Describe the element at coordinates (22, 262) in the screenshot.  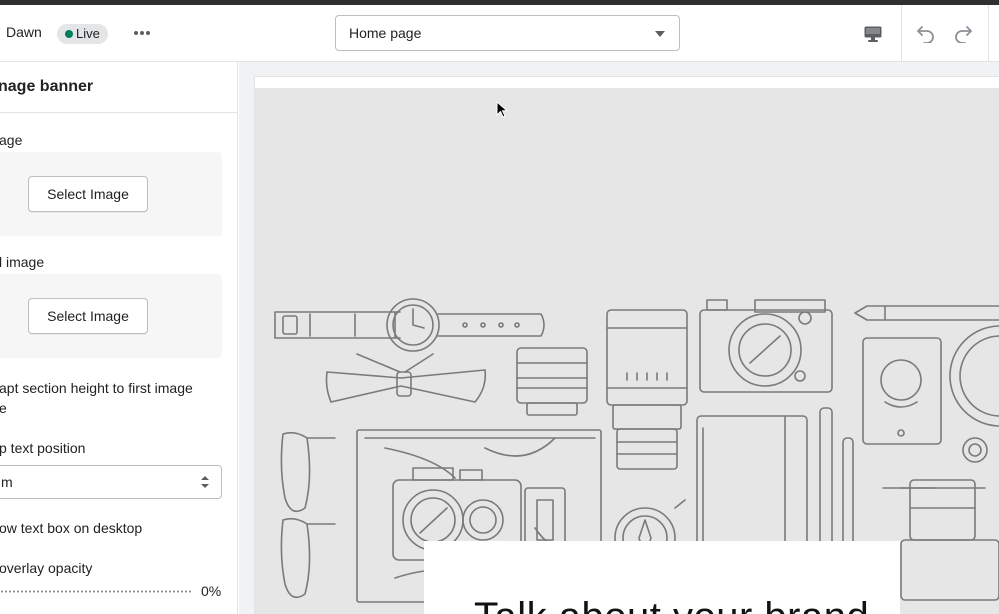
I see `second-image-label: l image` at that location.